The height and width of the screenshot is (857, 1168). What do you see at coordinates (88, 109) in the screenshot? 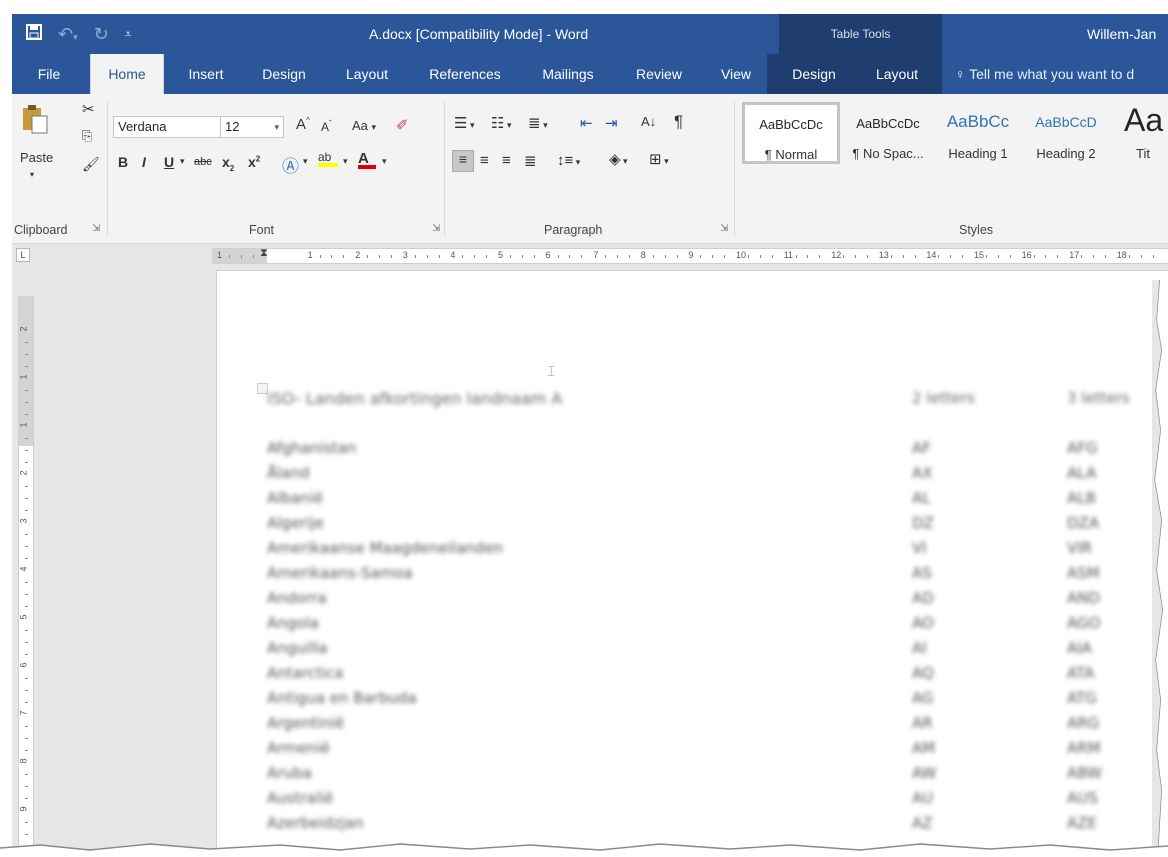
I see `cut-icon: ✂` at bounding box center [88, 109].